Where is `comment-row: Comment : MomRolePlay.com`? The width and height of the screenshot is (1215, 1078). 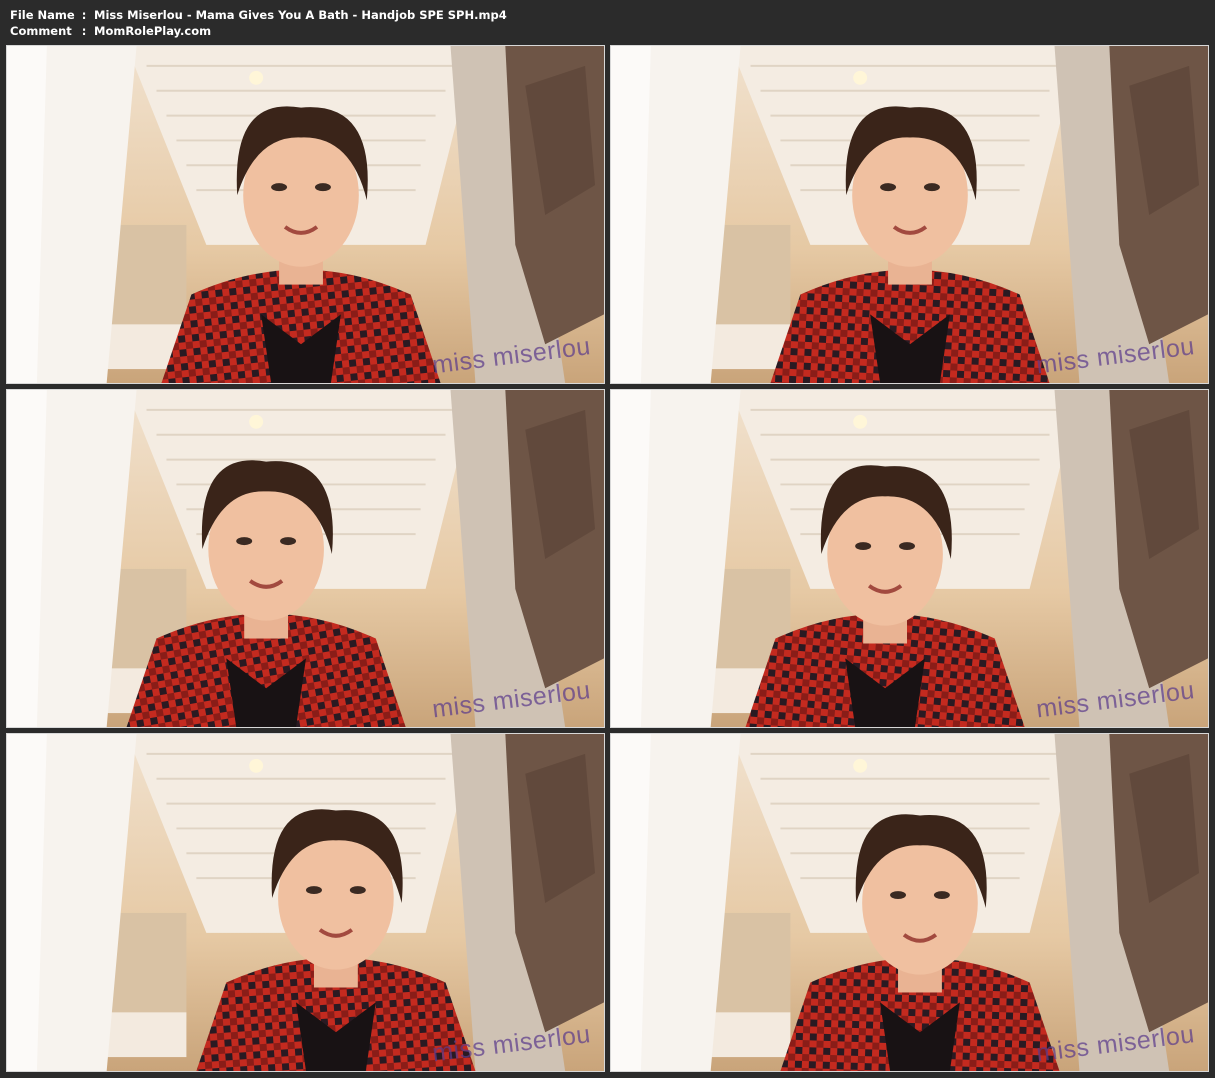 comment-row: Comment : MomRolePlay.com is located at coordinates (258, 31).